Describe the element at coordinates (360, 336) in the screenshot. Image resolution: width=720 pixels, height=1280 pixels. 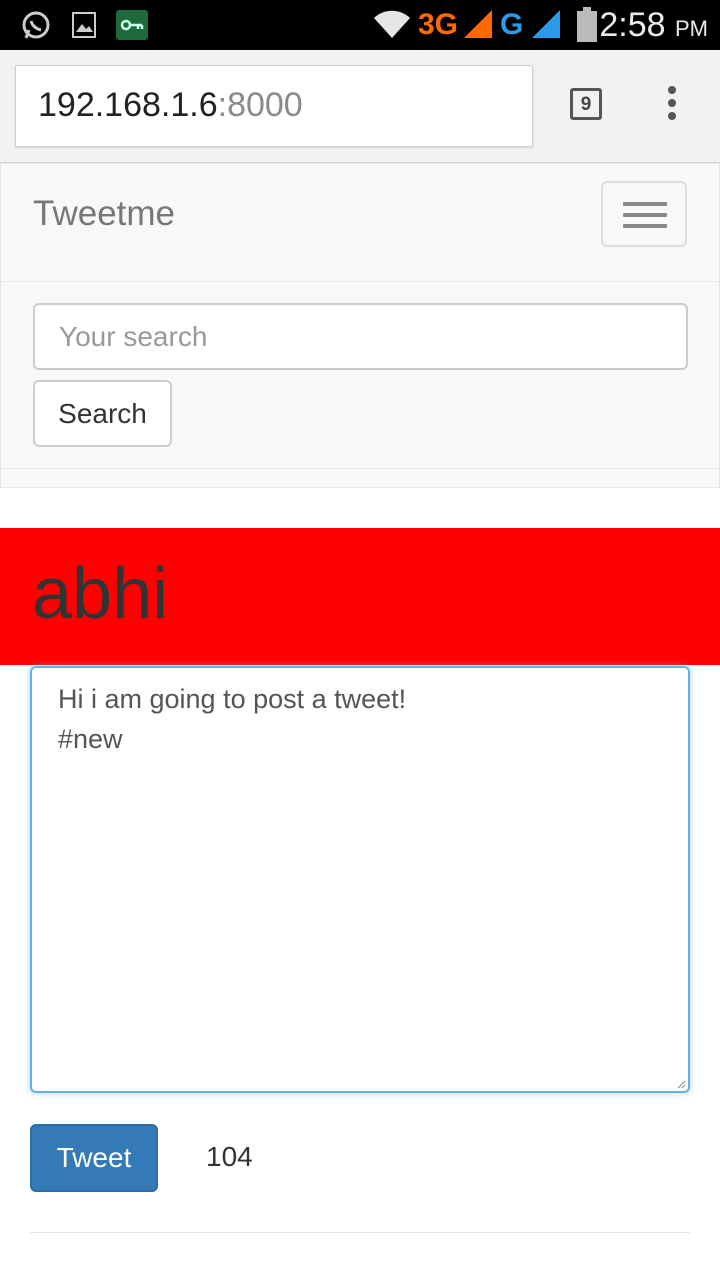
I see `search-input: Your search` at that location.